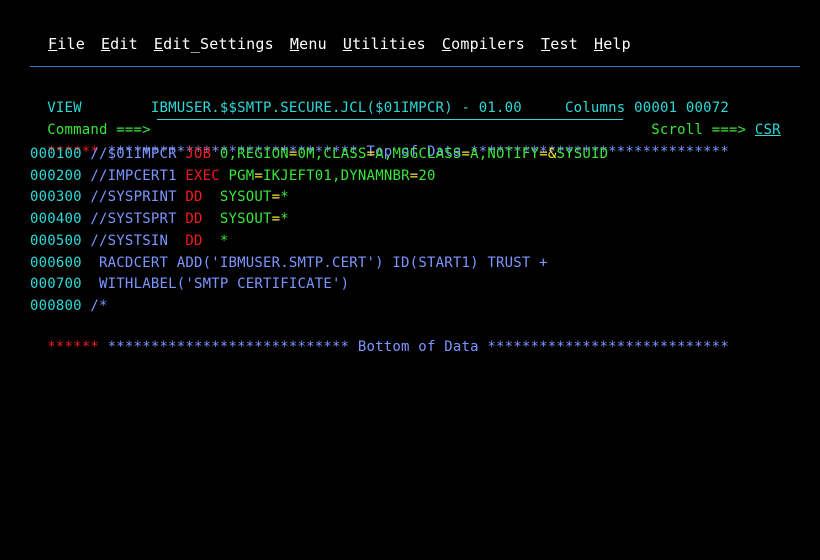 The height and width of the screenshot is (560, 820). I want to click on jcl-token: //SYSTSIN, so click(138, 240).